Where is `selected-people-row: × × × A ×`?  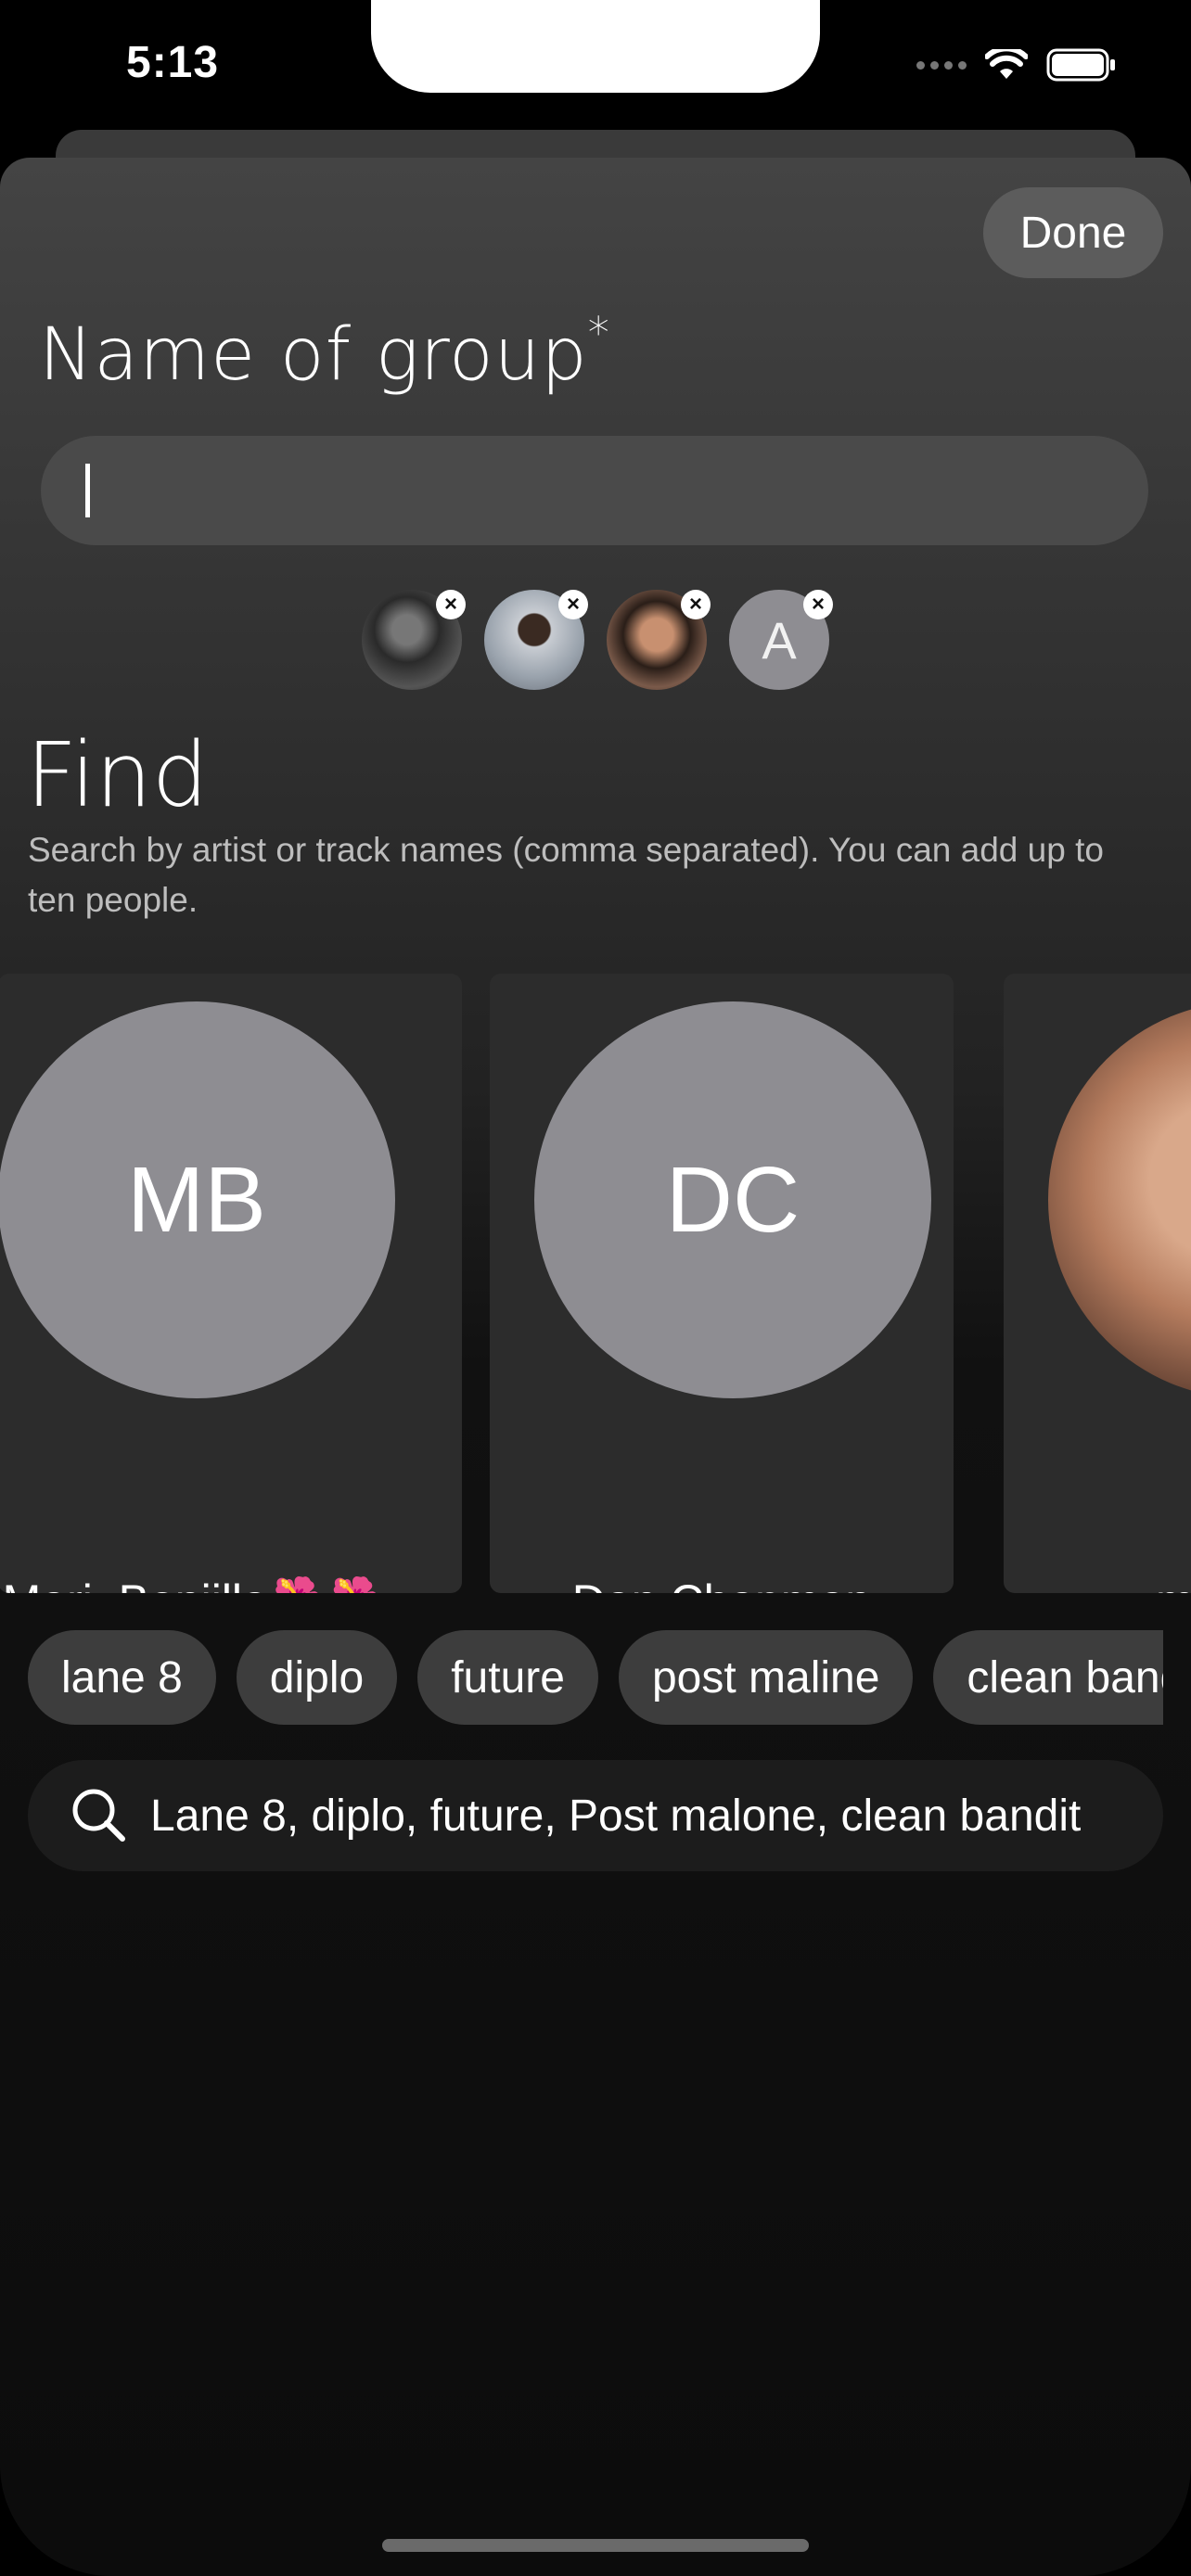
selected-people-row: × × × A × is located at coordinates (597, 640).